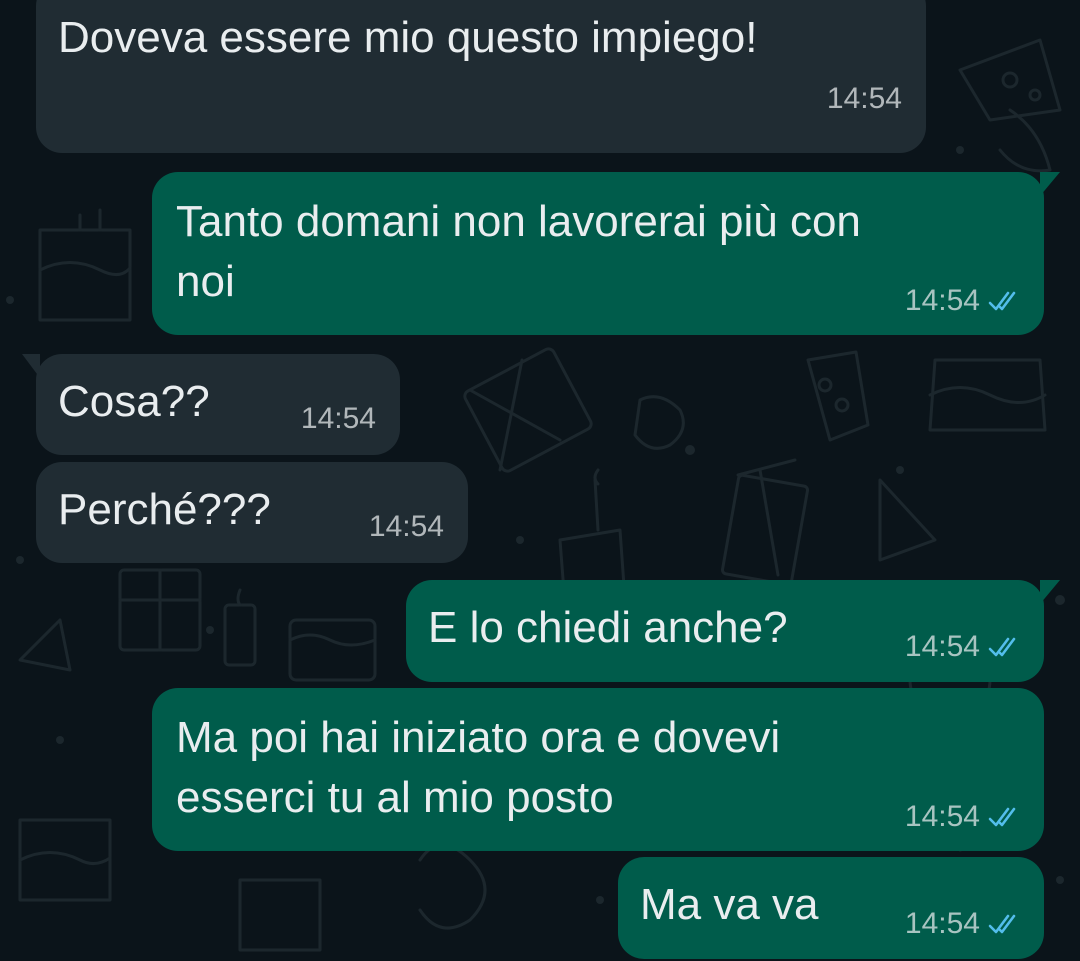 Image resolution: width=1080 pixels, height=961 pixels. I want to click on message-text: Doveva essere mio questo impiego!, so click(408, 37).